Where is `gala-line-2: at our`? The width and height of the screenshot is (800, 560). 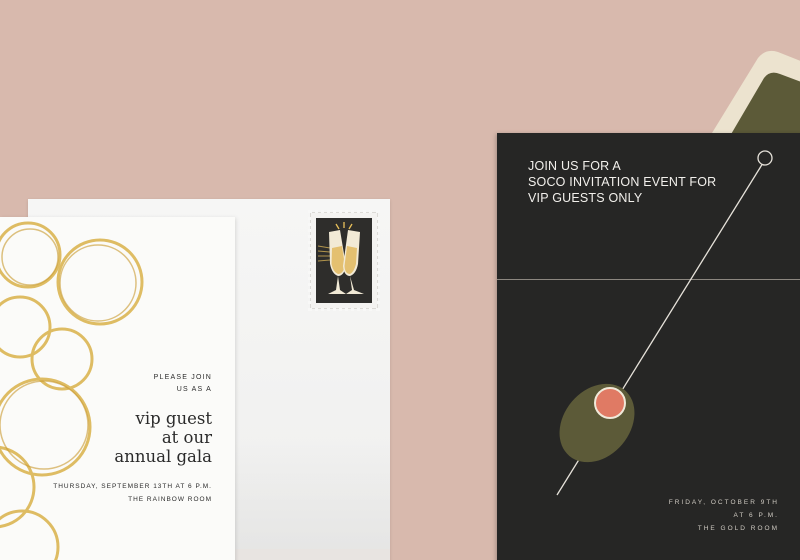
gala-line-2: at our is located at coordinates (186, 437).